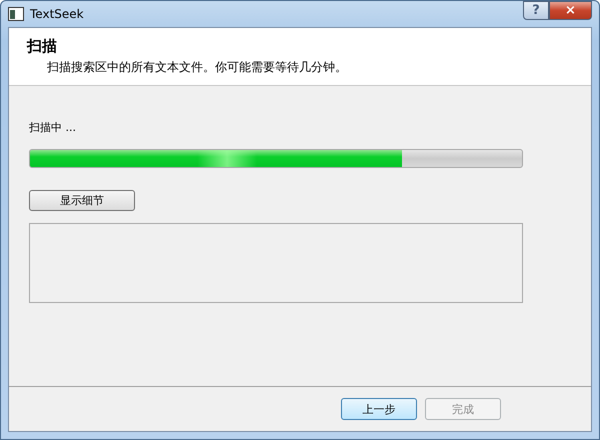 The width and height of the screenshot is (600, 440). What do you see at coordinates (42, 46) in the screenshot?
I see `page-title: 扫描` at bounding box center [42, 46].